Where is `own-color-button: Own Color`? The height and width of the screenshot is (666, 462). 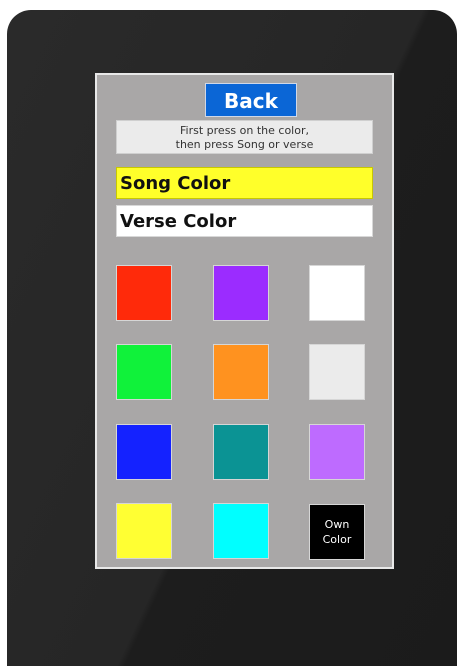 own-color-button: Own Color is located at coordinates (337, 532).